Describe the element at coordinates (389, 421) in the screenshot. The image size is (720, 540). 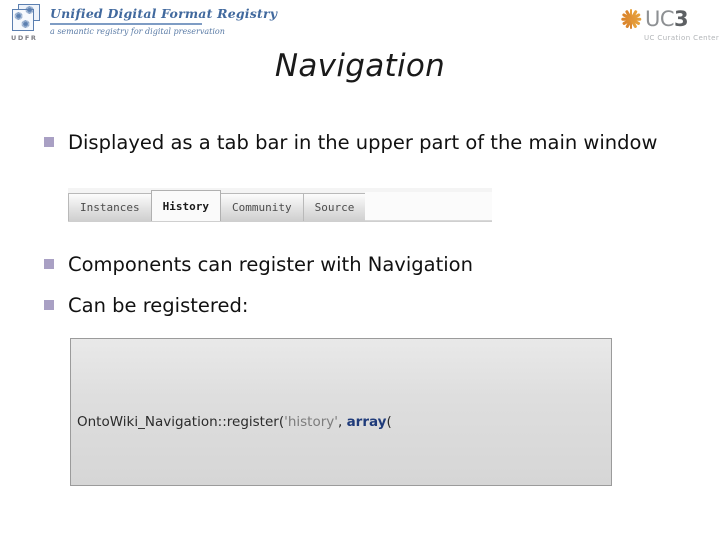
I see `code-token-paren-open: (` at that location.